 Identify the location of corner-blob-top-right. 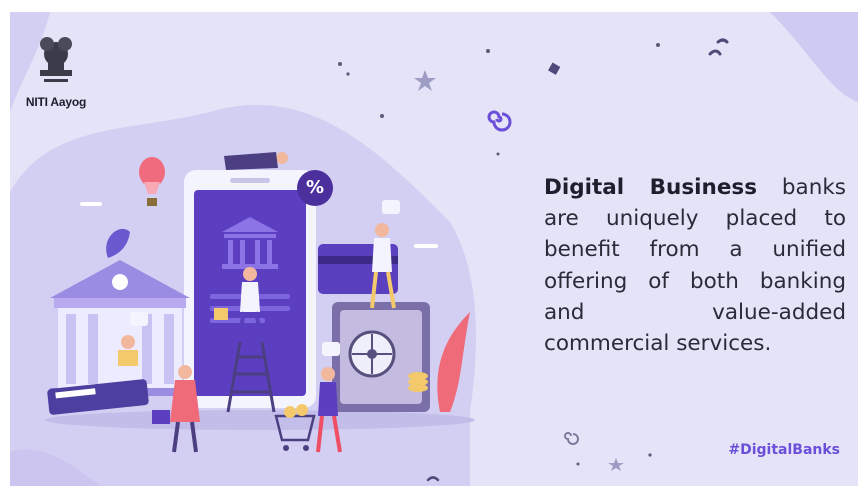
(814, 57).